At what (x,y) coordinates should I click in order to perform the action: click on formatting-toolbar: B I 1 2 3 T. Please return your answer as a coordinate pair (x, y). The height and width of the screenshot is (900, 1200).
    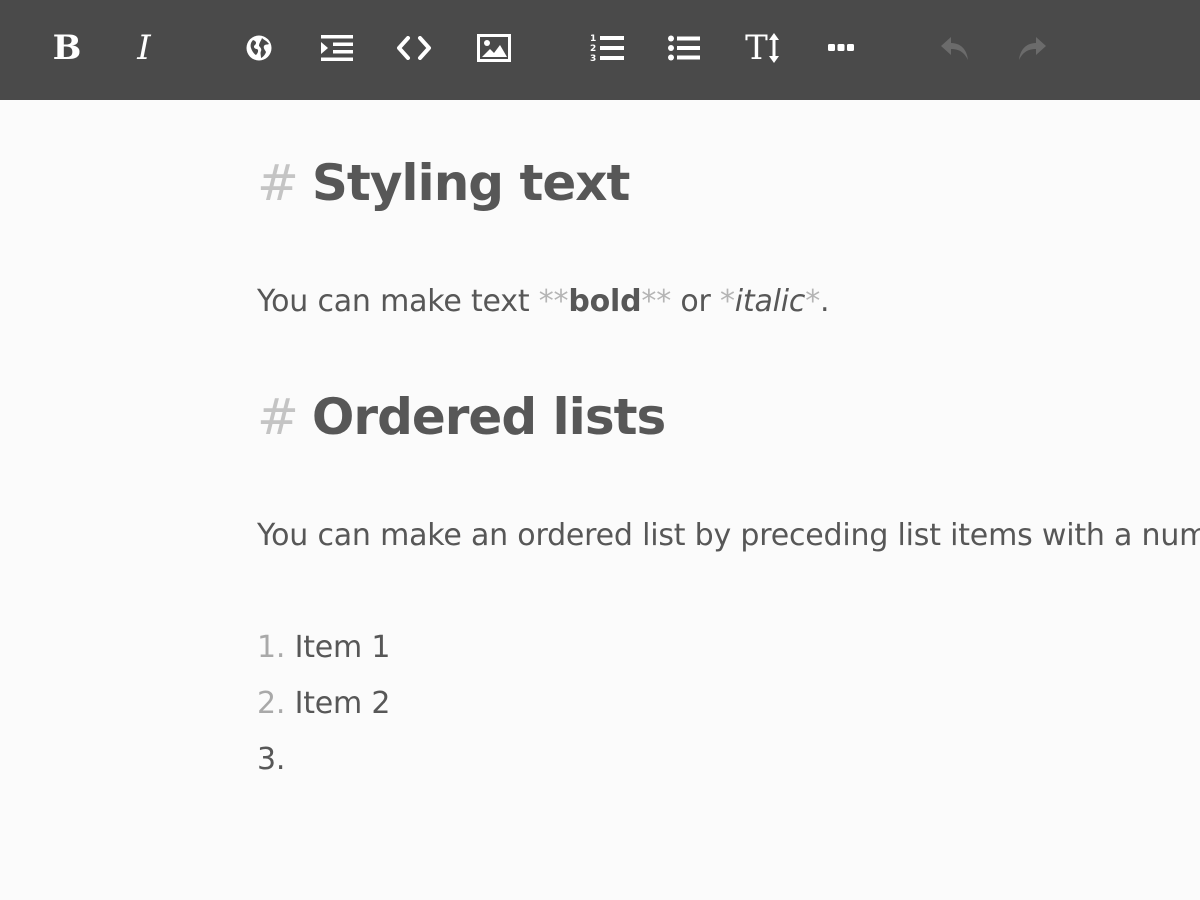
    Looking at the image, I should click on (600, 50).